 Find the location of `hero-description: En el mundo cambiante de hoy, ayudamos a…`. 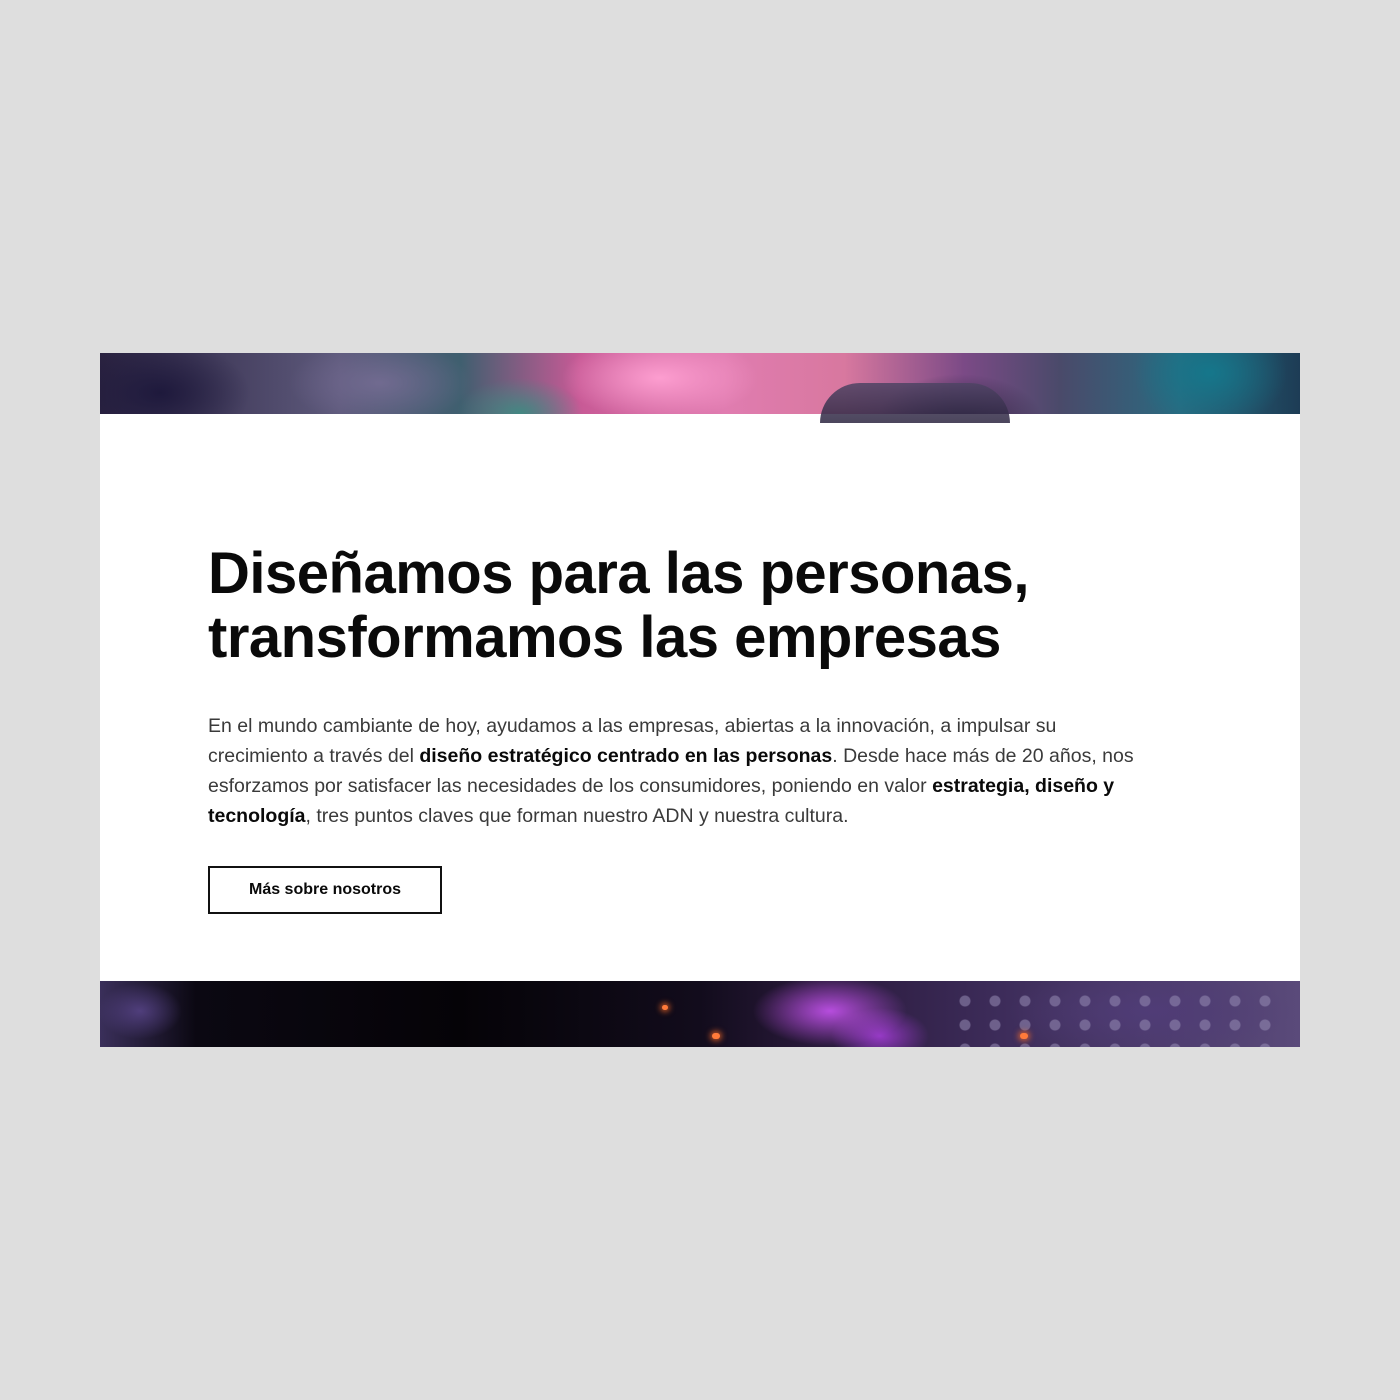

hero-description: En el mundo cambiante de hoy, ayudamos a… is located at coordinates (703, 771).